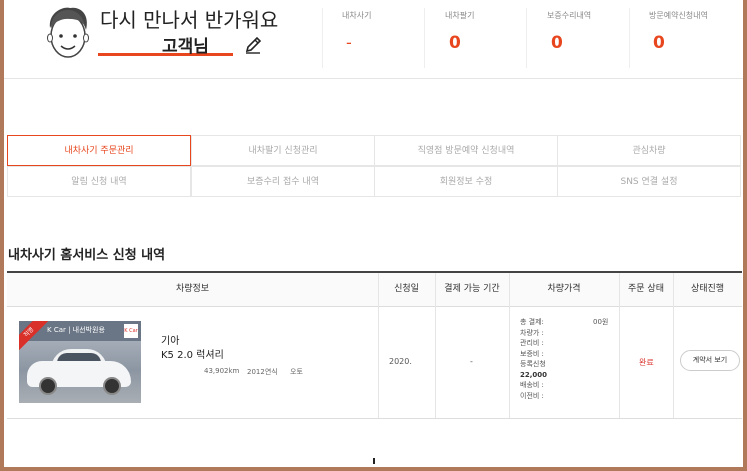 This screenshot has height=471, width=747. Describe the element at coordinates (374, 461) in the screenshot. I see `scroll-indicator` at that location.